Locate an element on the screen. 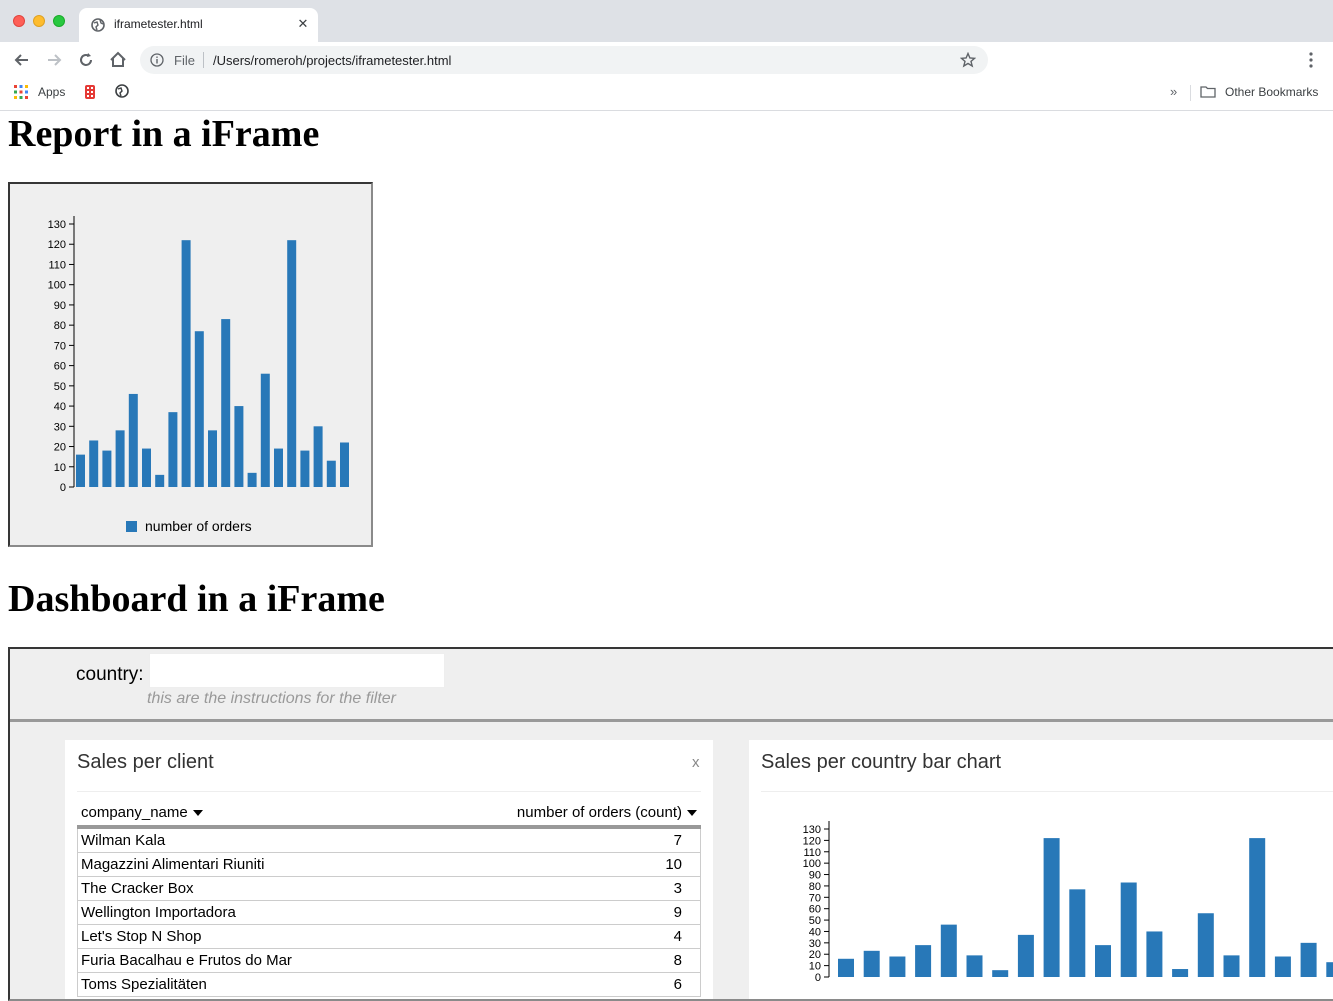 This screenshot has height=1001, width=1333. order-count-cell: 6 is located at coordinates (677, 984).